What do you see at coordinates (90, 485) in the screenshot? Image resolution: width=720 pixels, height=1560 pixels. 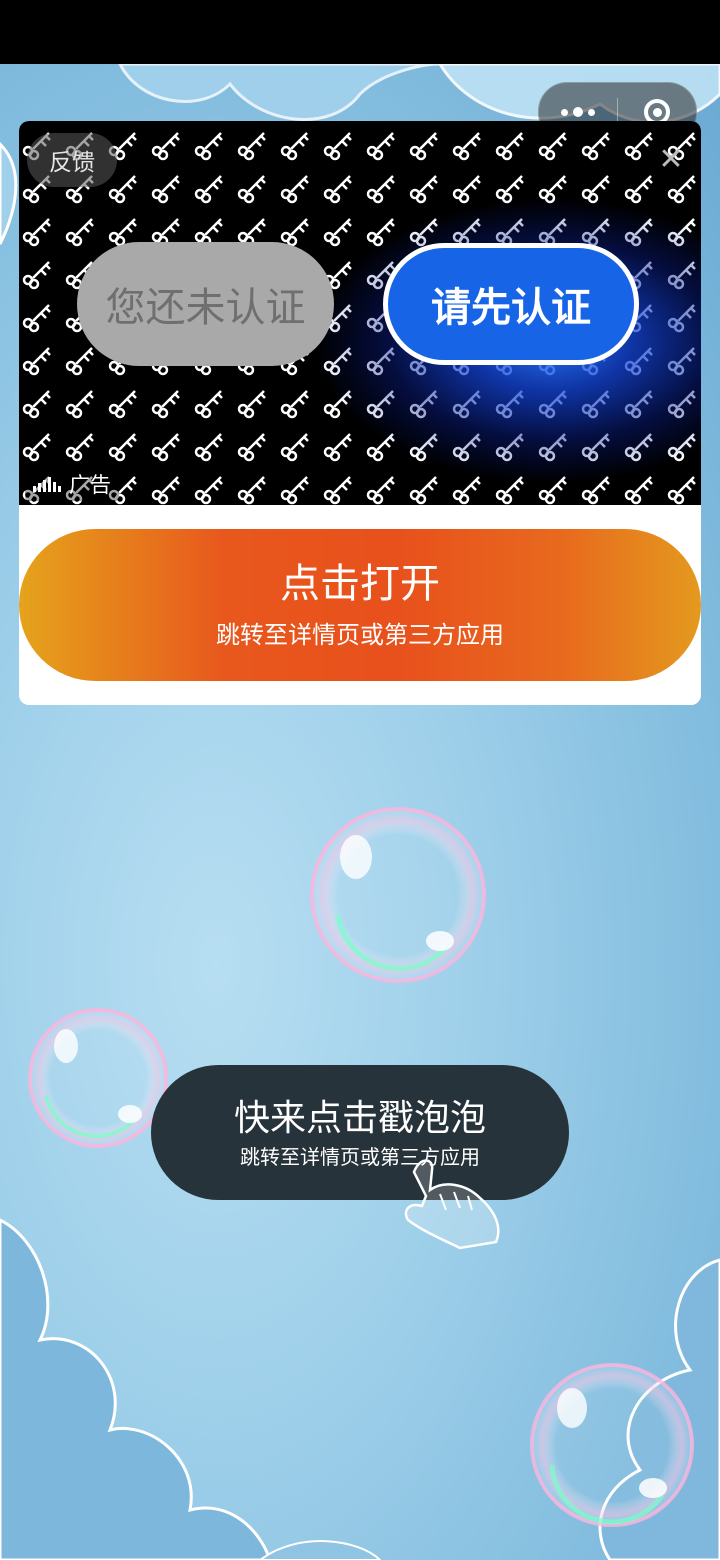 I see `ad-label-text: 广告` at bounding box center [90, 485].